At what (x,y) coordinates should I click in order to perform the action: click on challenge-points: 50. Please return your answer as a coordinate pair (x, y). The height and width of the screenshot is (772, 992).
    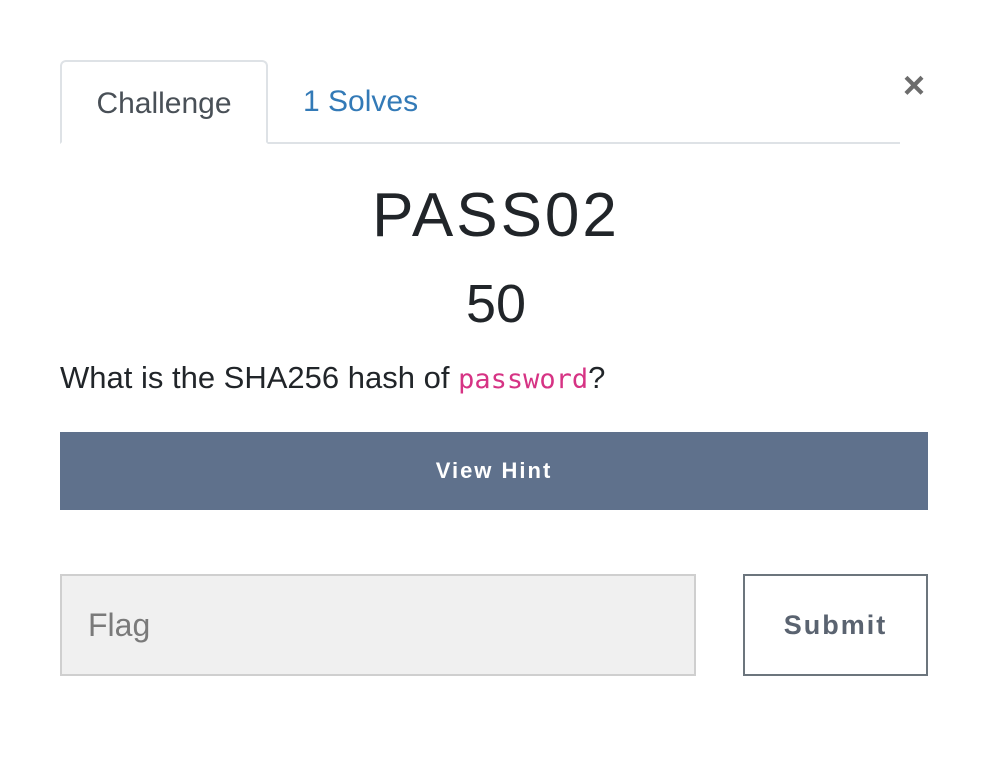
    Looking at the image, I should click on (496, 304).